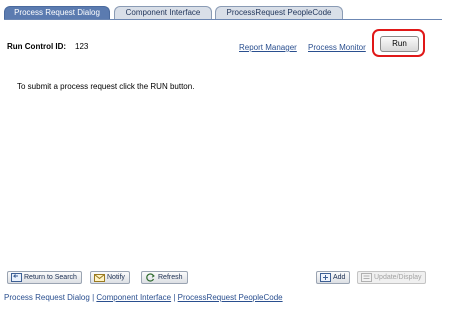 This screenshot has height=313, width=474. Describe the element at coordinates (47, 297) in the screenshot. I see `bottom-link-process-request-dialog: Process Request Dialog` at that location.